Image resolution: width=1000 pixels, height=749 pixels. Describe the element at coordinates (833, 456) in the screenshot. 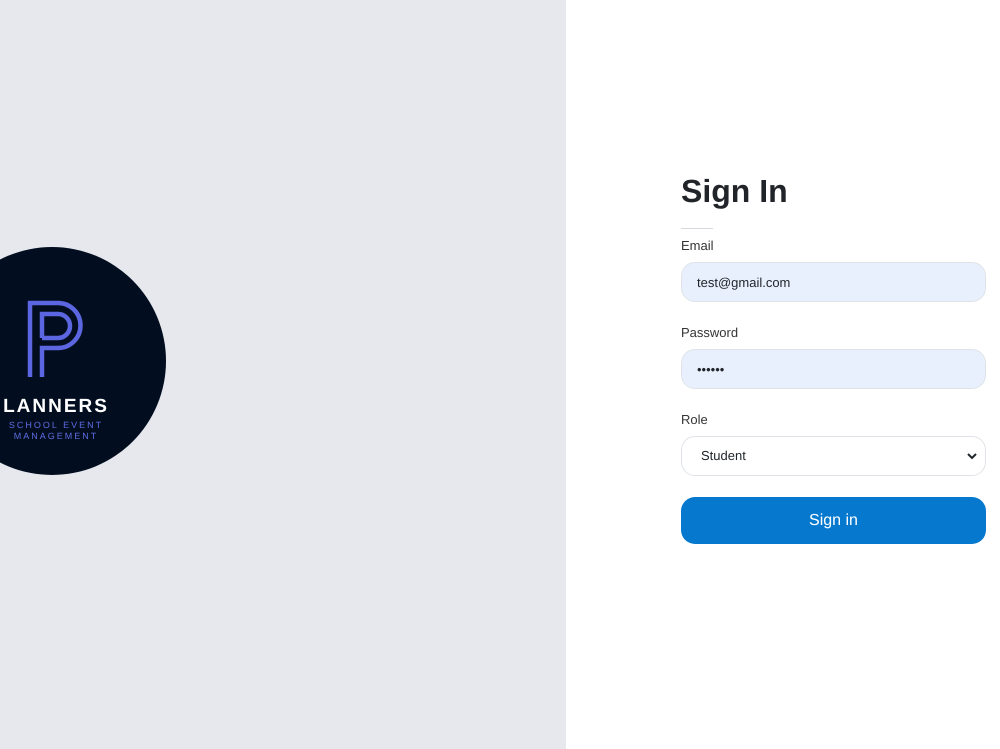

I see `role-select: Student` at that location.